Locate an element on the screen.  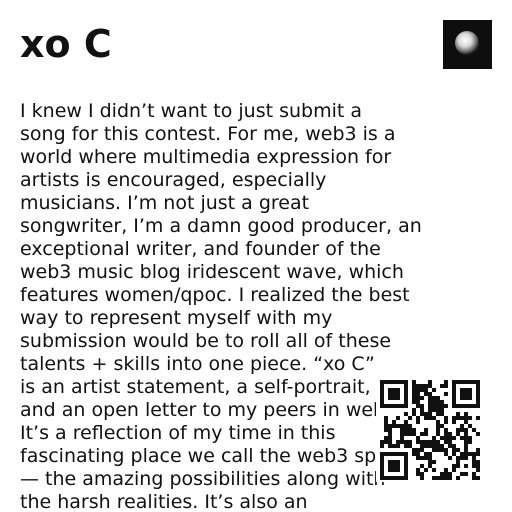
orb-image-icon is located at coordinates (467, 44).